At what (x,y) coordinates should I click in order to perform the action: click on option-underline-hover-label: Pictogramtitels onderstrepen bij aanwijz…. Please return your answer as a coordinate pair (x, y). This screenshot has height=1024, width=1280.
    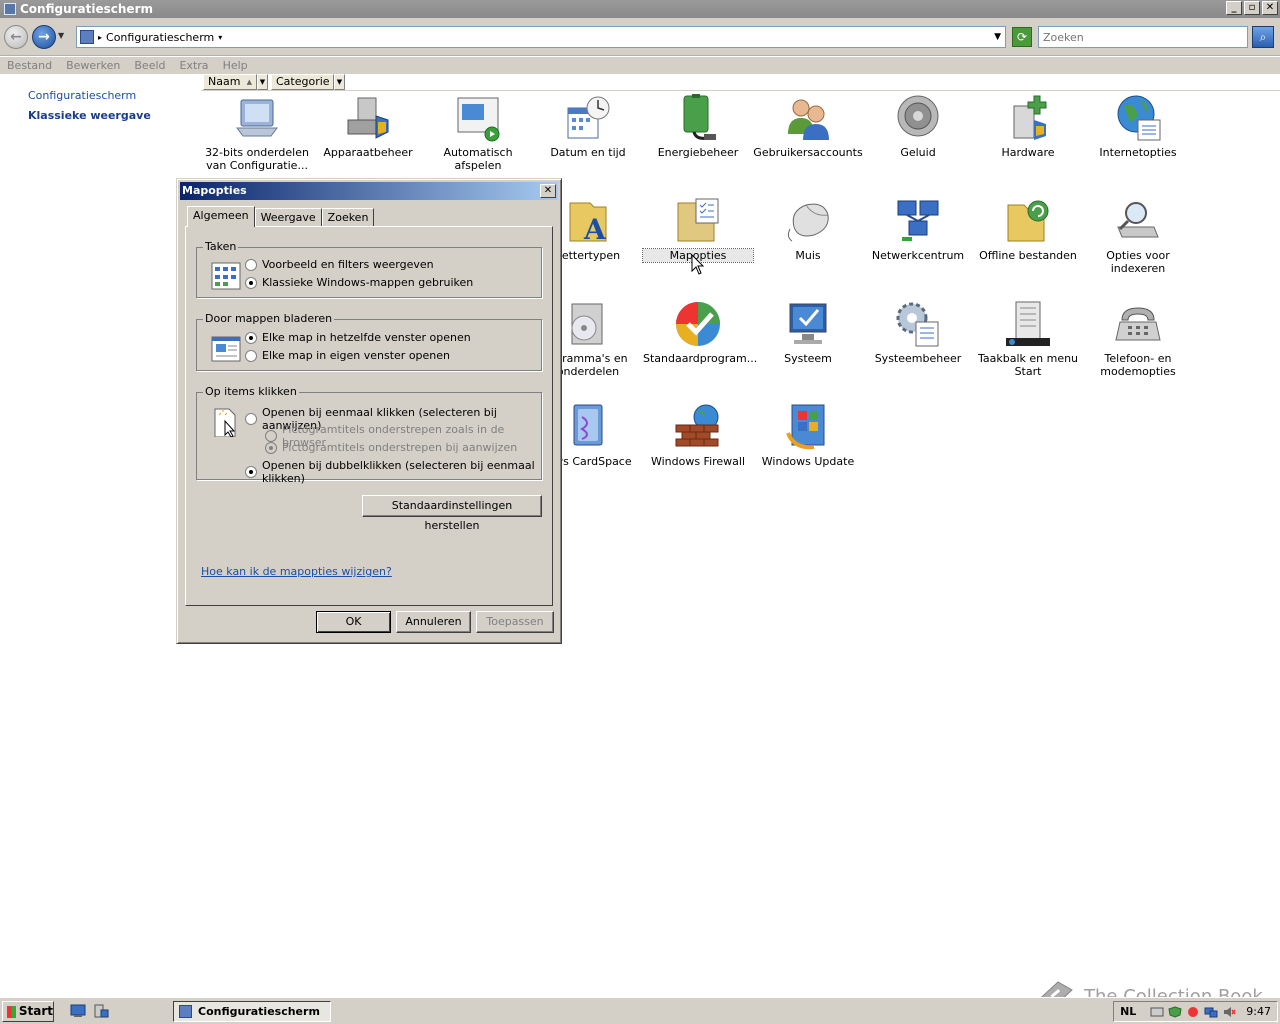
    Looking at the image, I should click on (400, 447).